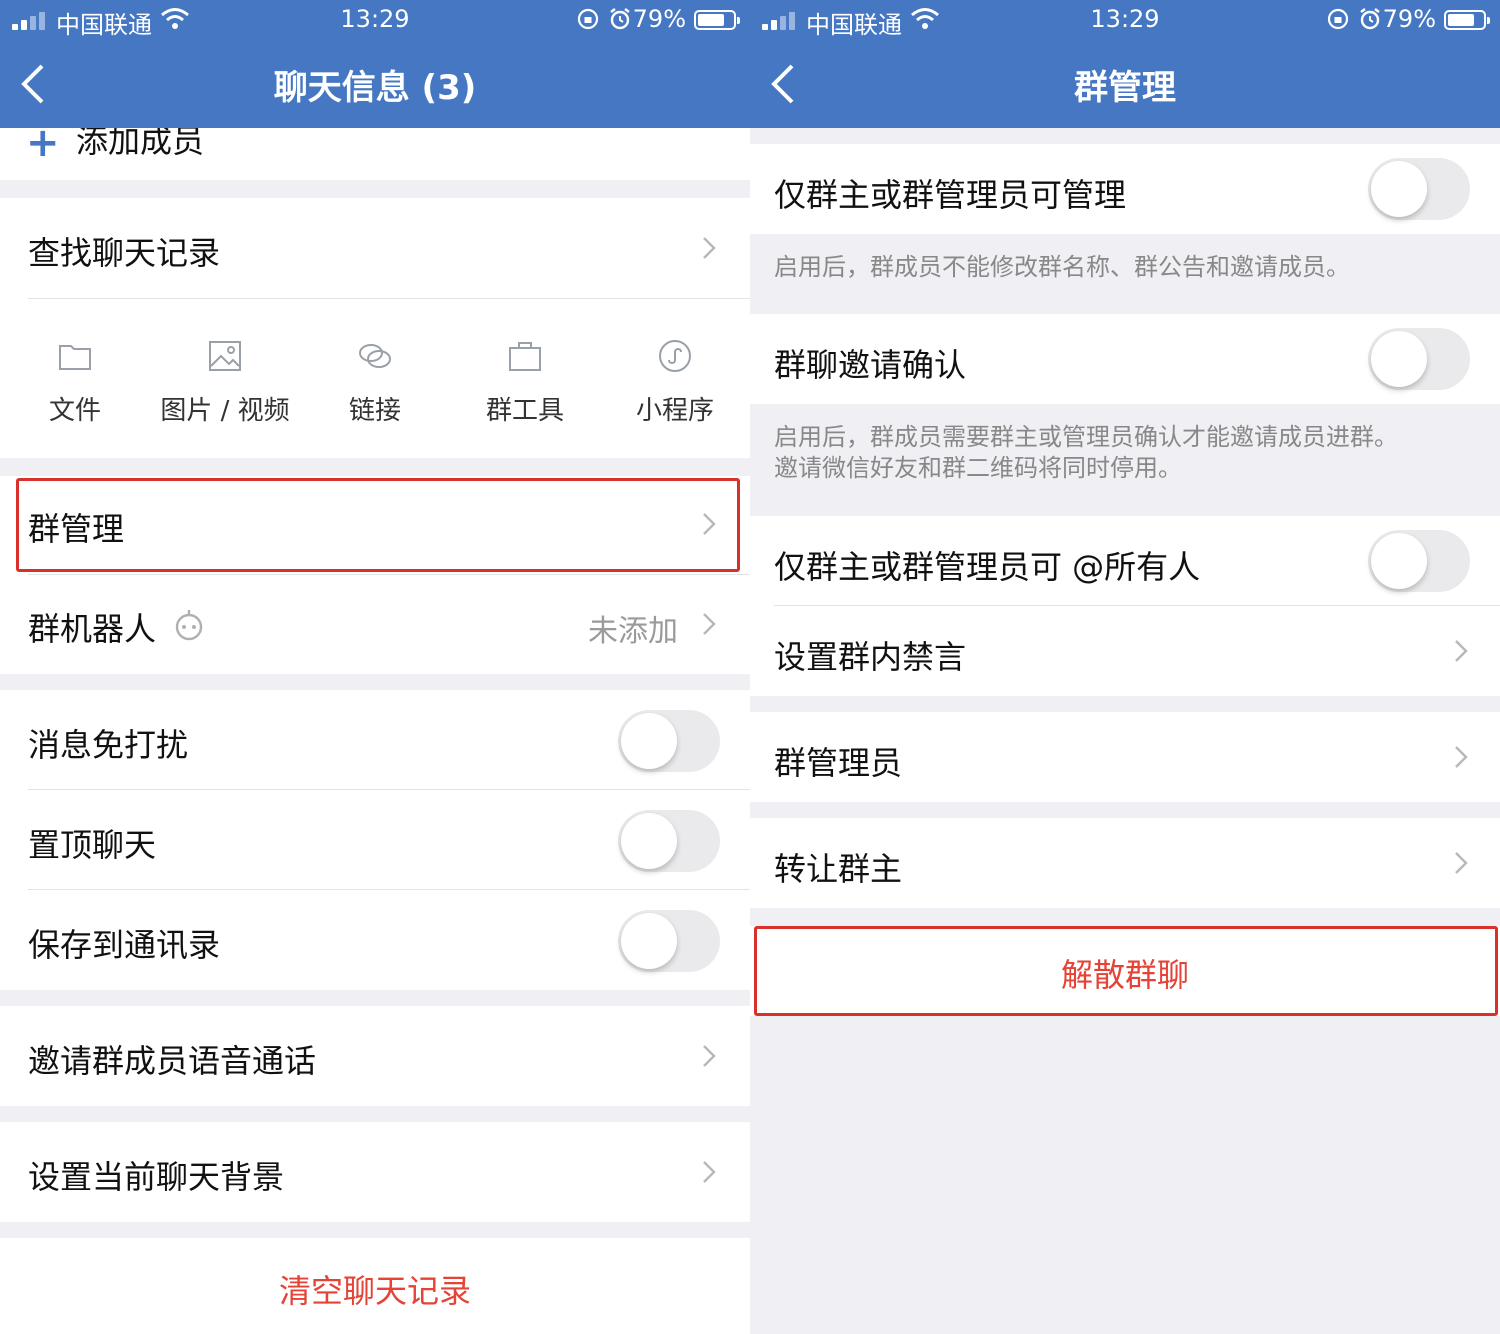 The image size is (1500, 1334). What do you see at coordinates (225, 356) in the screenshot?
I see `image-icon` at bounding box center [225, 356].